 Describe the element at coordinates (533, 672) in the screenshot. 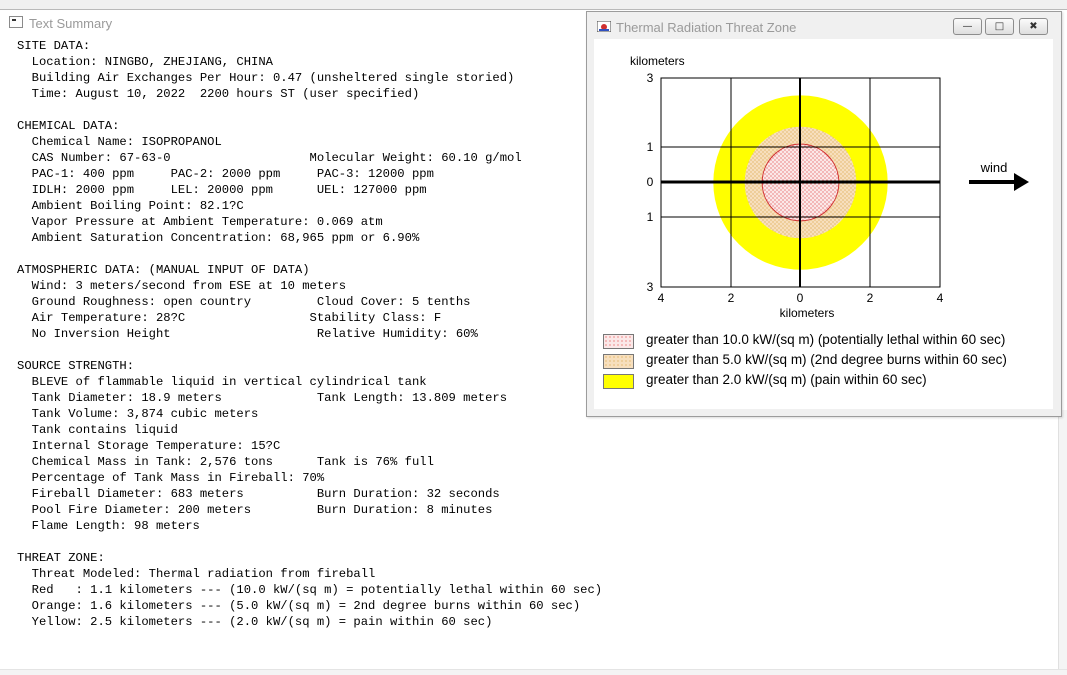

I see `window-edge-bottom` at that location.